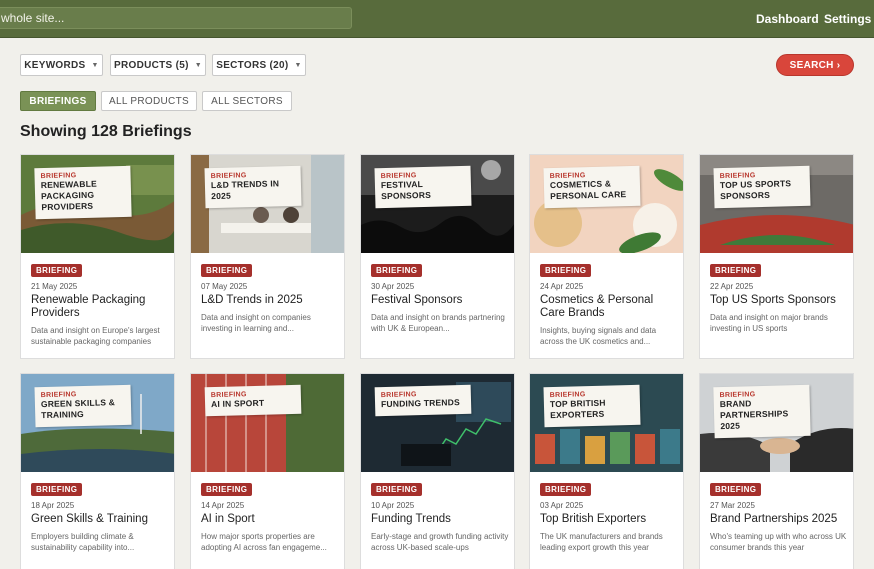 Image resolution: width=874 pixels, height=569 pixels. What do you see at coordinates (811, 65) in the screenshot?
I see `search-button-label: SEARCH` at bounding box center [811, 65].